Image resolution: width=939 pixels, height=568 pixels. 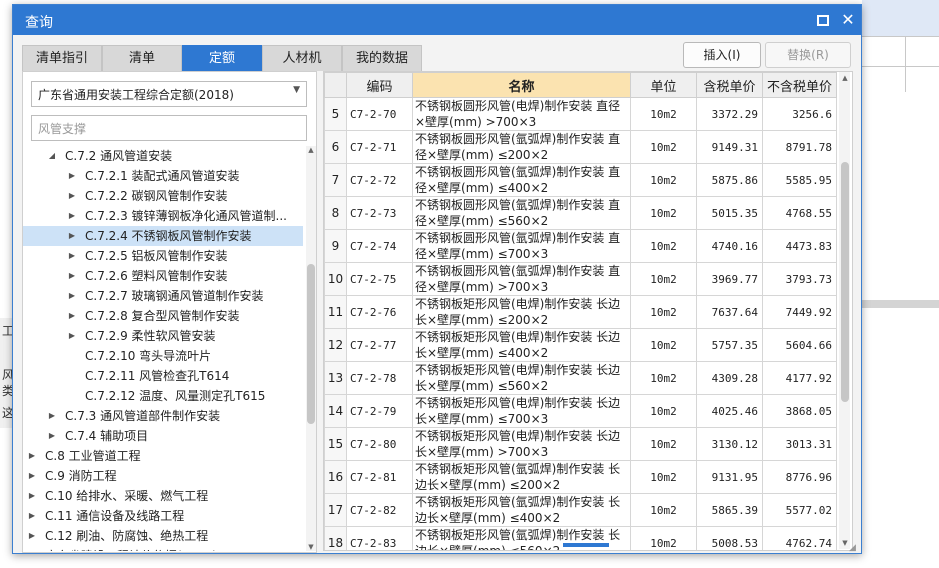 What do you see at coordinates (729, 85) in the screenshot?
I see `header-price-with-tax: 含税单价` at bounding box center [729, 85].